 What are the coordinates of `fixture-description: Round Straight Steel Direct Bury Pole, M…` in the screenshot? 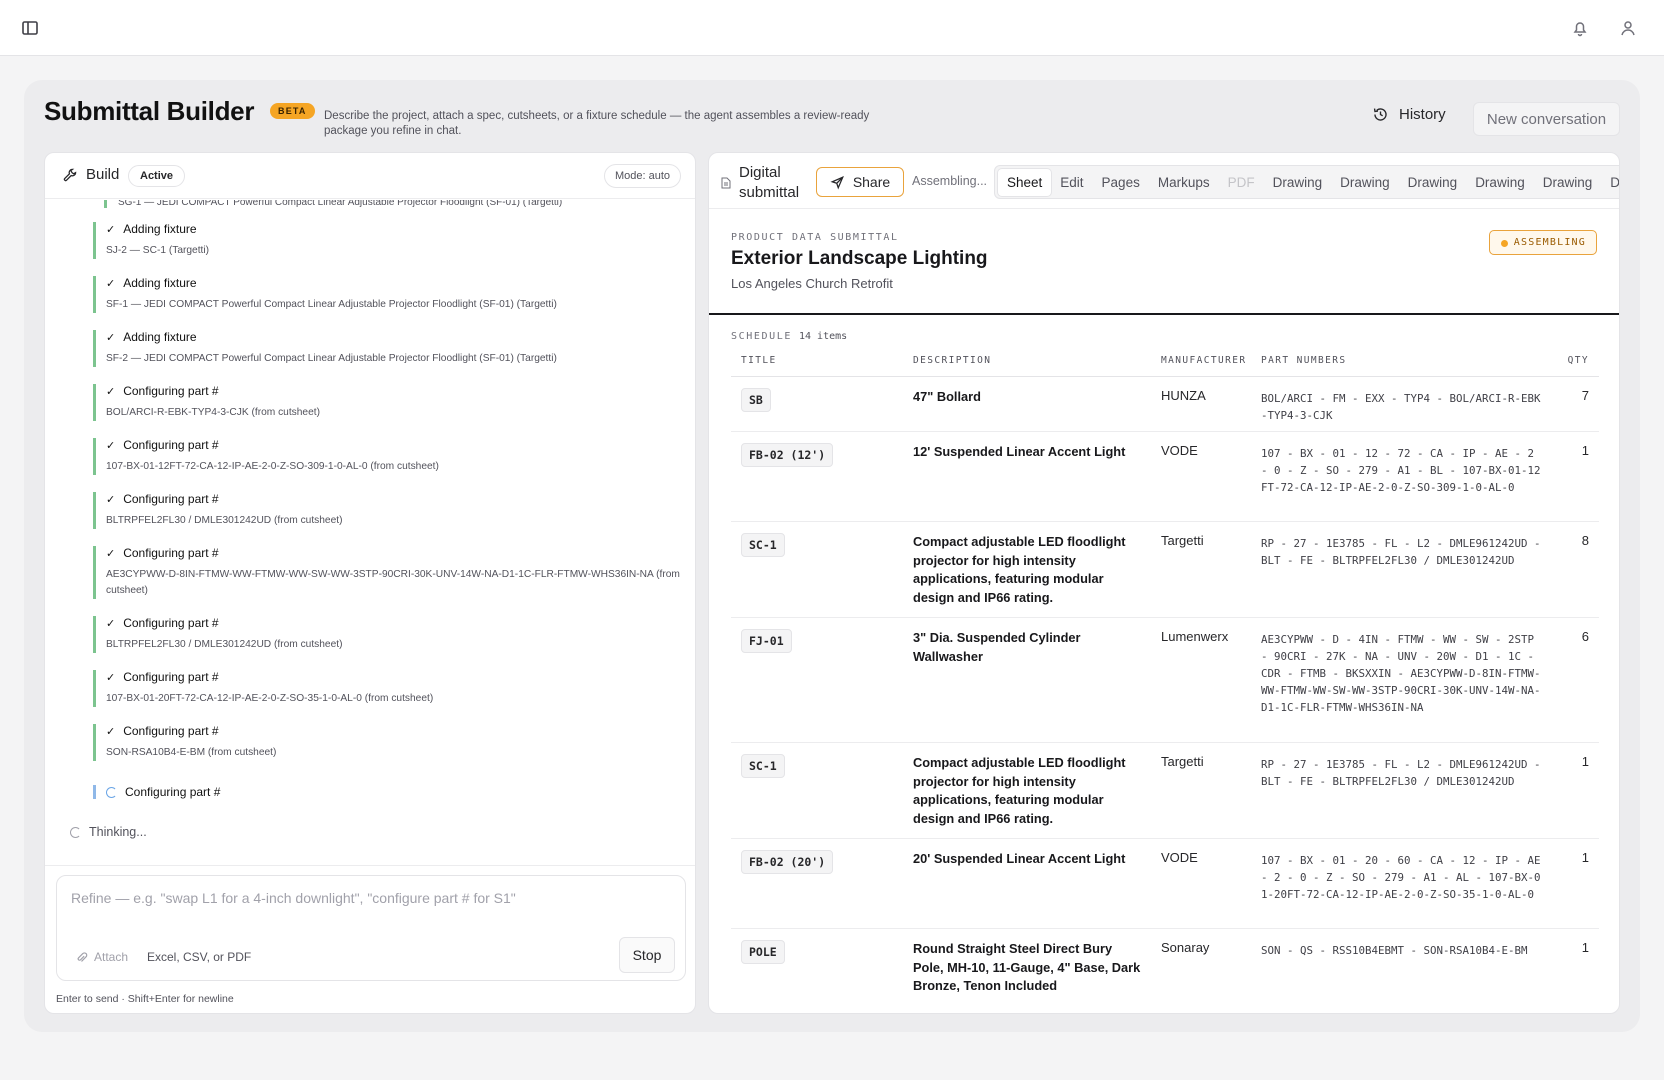 It's located at (1027, 967).